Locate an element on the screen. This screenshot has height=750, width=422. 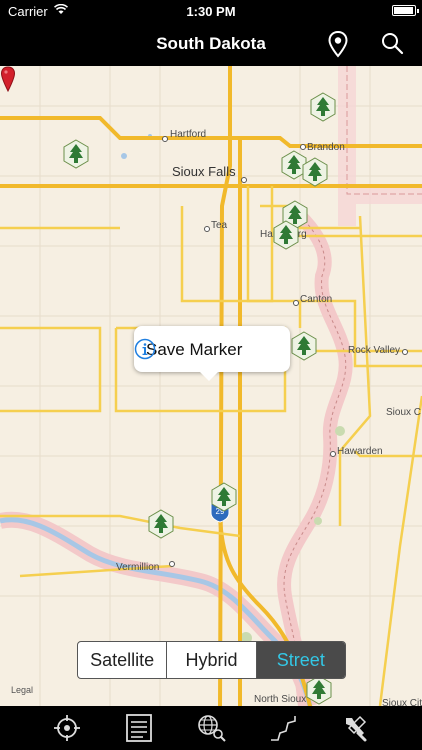
city-label-hartford: Hartford is located at coordinates (188, 134).